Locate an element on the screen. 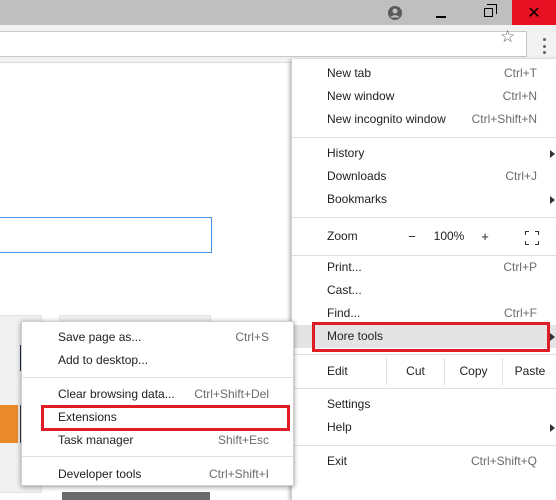 Image resolution: width=556 pixels, height=500 pixels. menu-item-help: Help is located at coordinates (424, 427).